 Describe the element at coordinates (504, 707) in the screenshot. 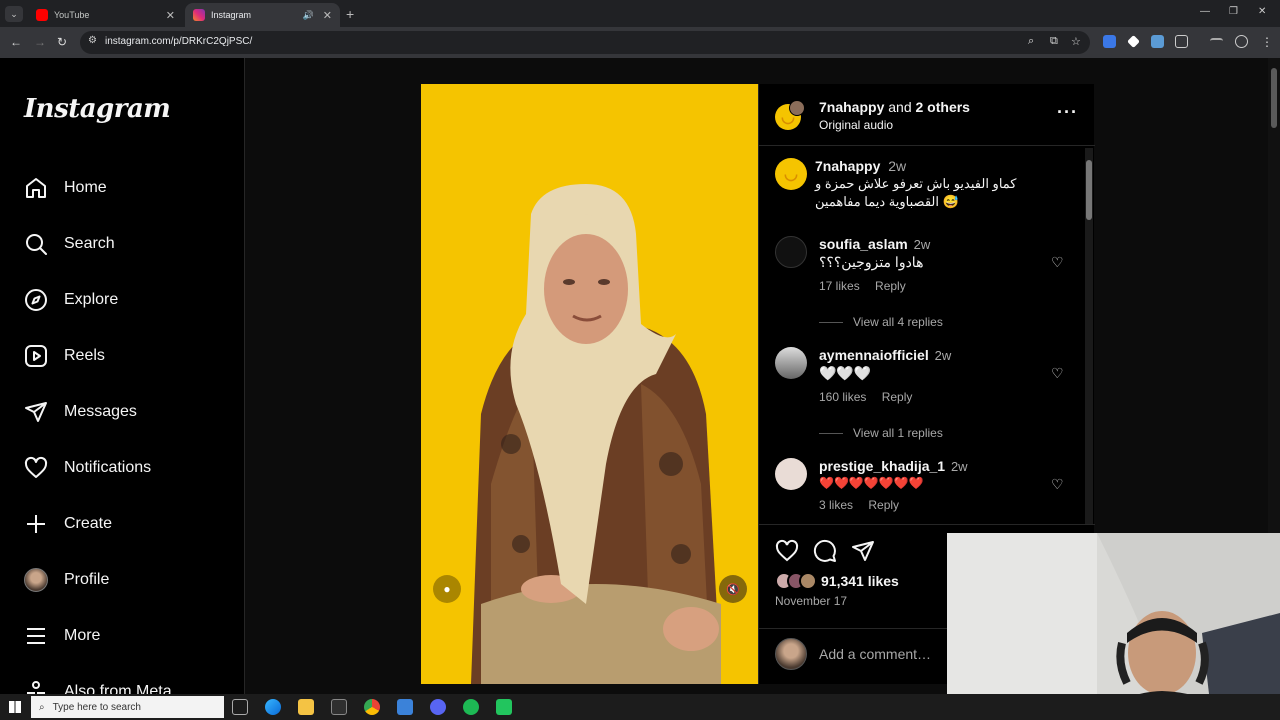

I see `obs-icon` at that location.